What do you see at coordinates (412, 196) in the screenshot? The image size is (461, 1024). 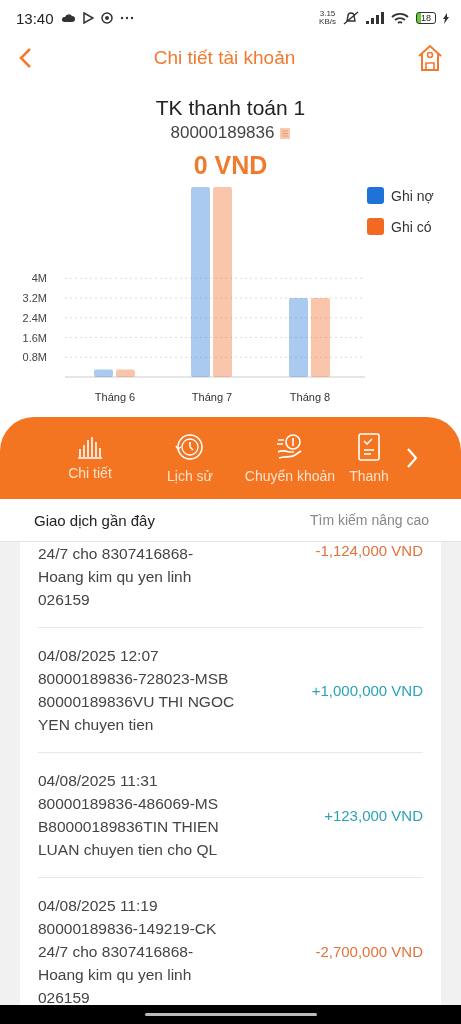 I see `legend-label: Ghi nợ` at bounding box center [412, 196].